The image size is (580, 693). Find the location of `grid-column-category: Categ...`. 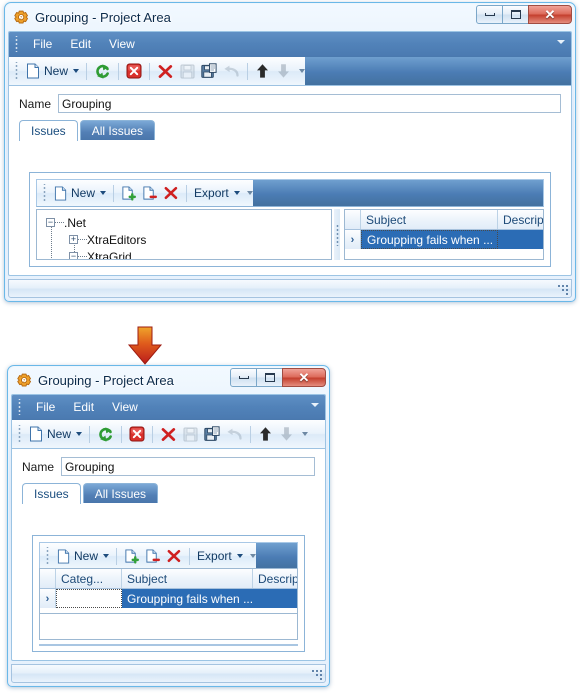

grid-column-category: Categ... is located at coordinates (89, 578).